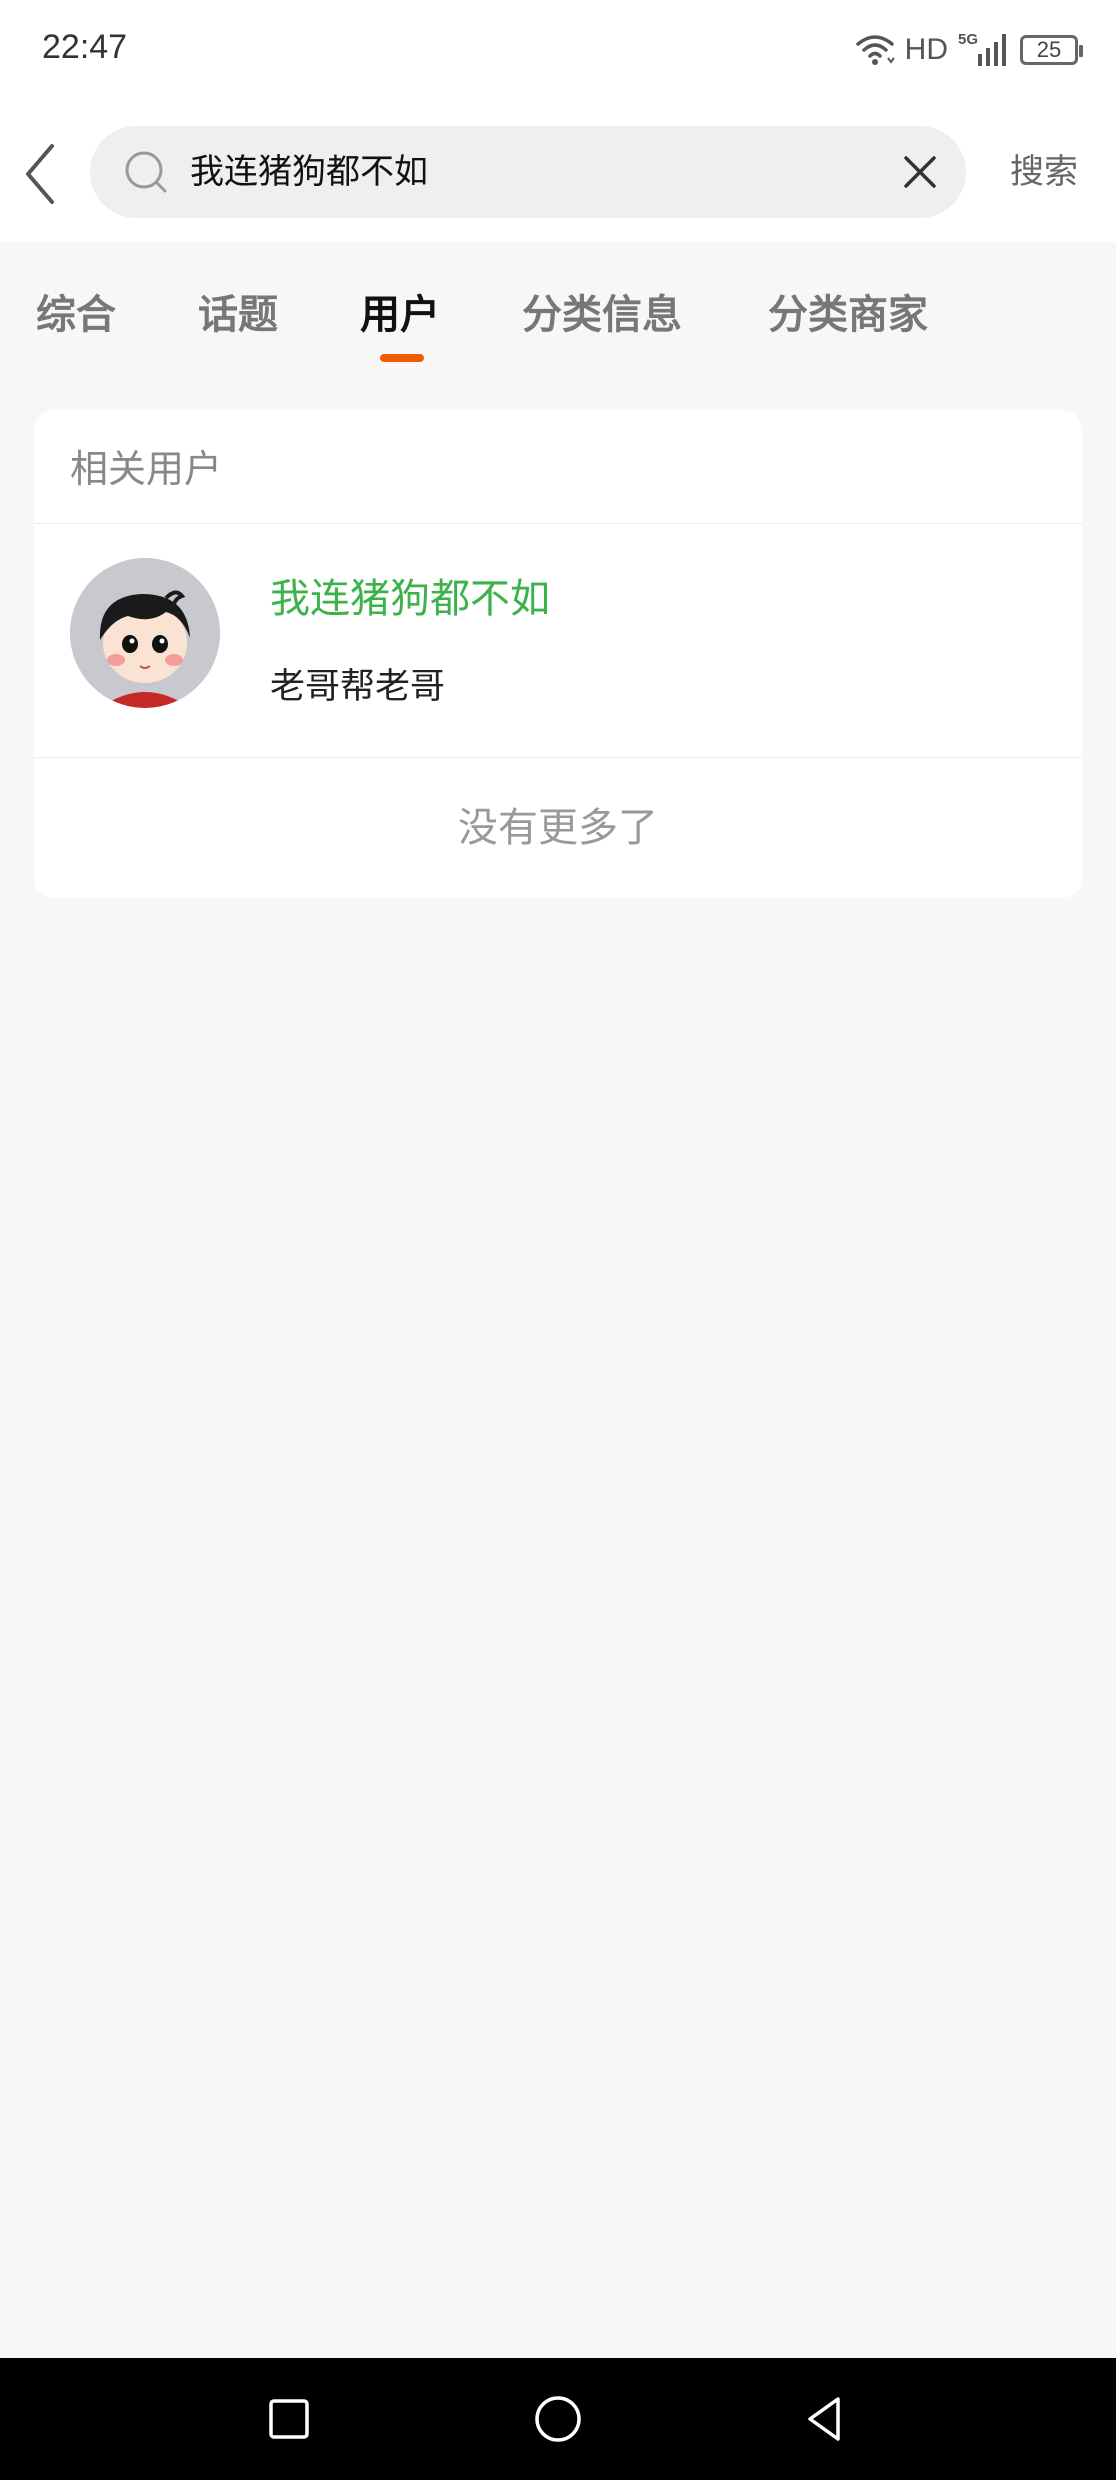 This screenshot has height=2480, width=1116. Describe the element at coordinates (875, 50) in the screenshot. I see `wifi-icon` at that location.